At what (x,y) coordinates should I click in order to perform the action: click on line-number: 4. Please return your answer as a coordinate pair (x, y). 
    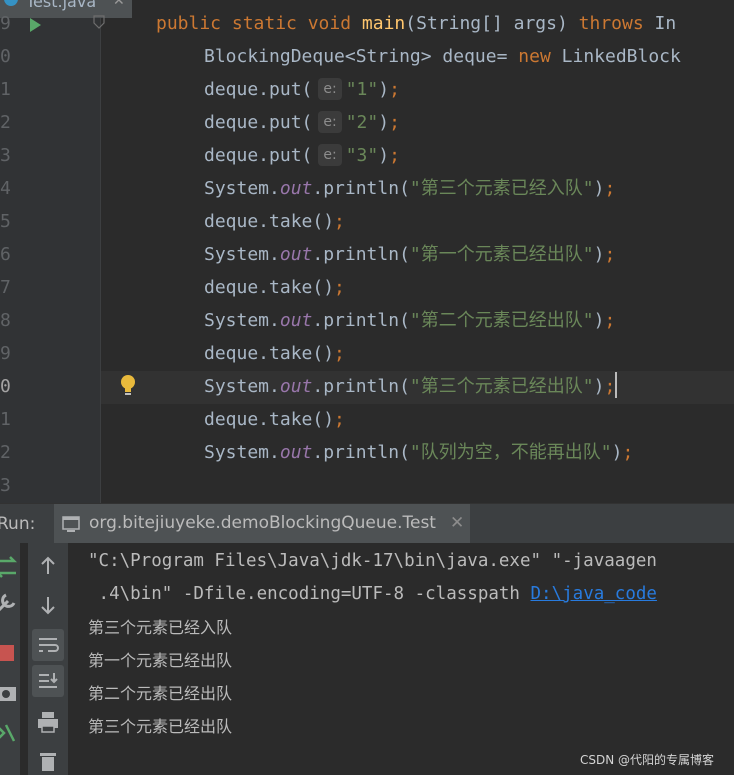
    Looking at the image, I should click on (5, 188).